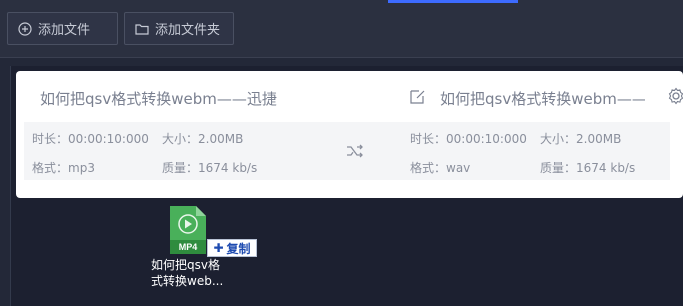  What do you see at coordinates (25, 28) in the screenshot?
I see `plus-circle-icon` at bounding box center [25, 28].